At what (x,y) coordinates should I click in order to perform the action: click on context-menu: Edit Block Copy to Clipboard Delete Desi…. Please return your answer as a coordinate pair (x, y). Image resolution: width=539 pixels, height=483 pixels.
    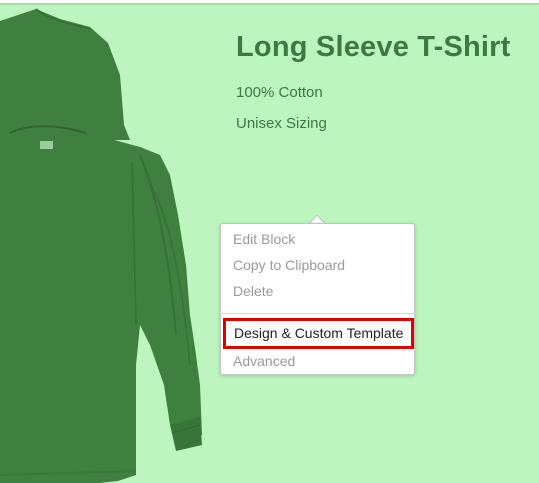
    Looking at the image, I should click on (317, 299).